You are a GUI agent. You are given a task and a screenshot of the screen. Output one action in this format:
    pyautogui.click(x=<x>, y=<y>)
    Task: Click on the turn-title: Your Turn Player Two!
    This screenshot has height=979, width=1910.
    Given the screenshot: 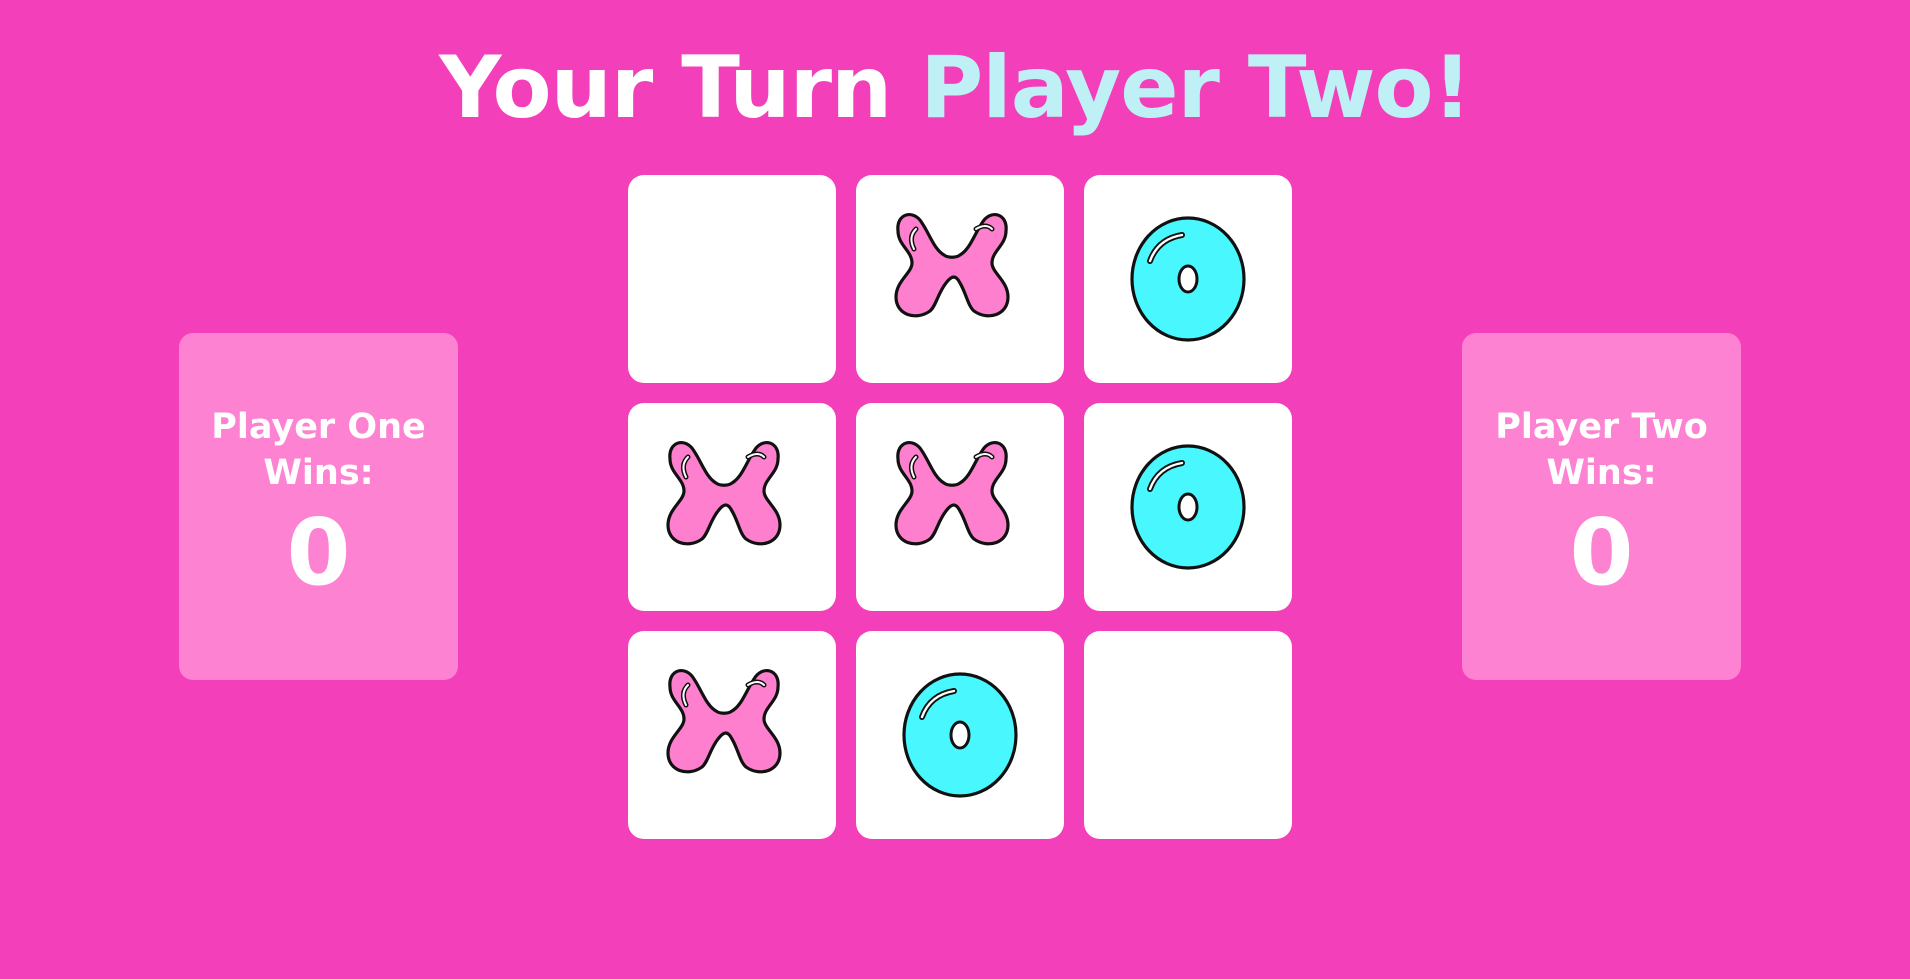 What is the action you would take?
    pyautogui.click(x=955, y=88)
    